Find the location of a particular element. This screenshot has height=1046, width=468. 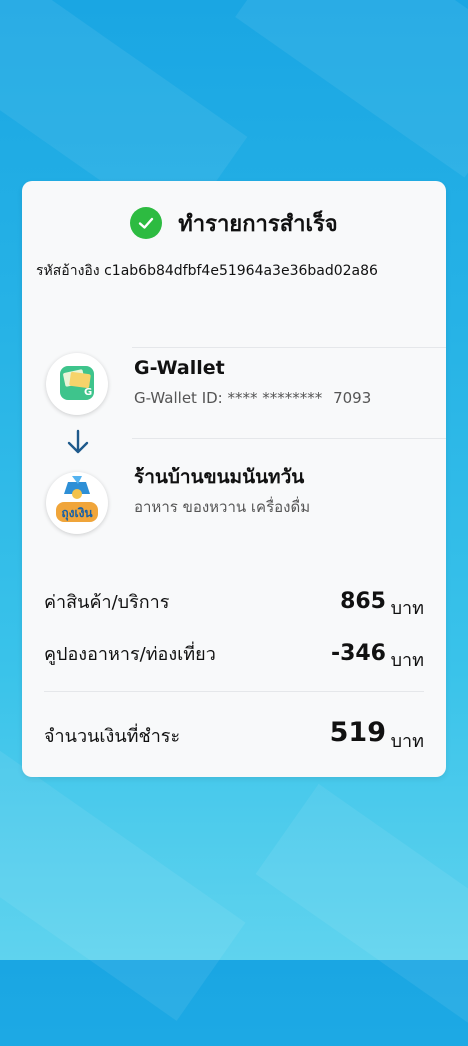

payer-id: G-Wallet ID: **** ******** 7093 is located at coordinates (253, 398).